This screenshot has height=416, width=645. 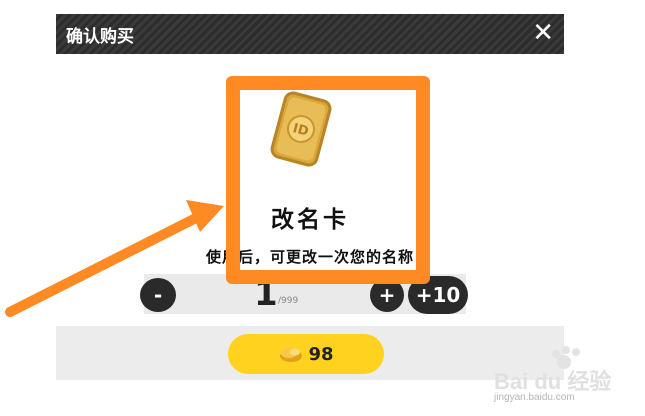 What do you see at coordinates (291, 355) in the screenshot?
I see `gold-icon` at bounding box center [291, 355].